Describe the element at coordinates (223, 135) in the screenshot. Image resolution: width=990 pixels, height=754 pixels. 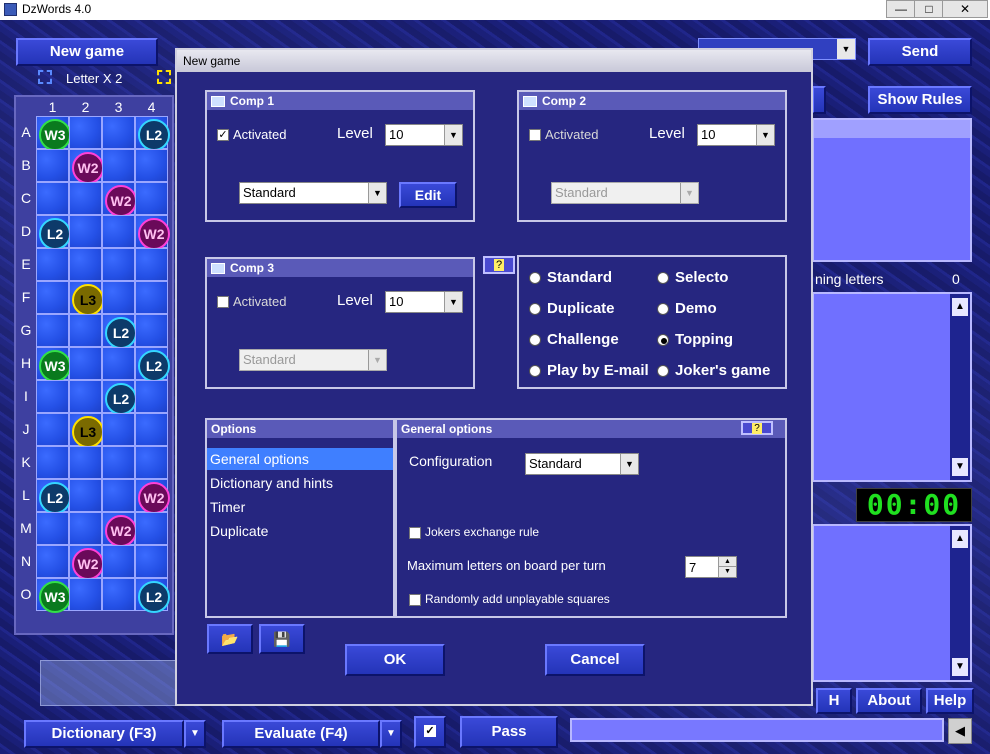
I see `comp1-activated-checkbox: ✓` at that location.